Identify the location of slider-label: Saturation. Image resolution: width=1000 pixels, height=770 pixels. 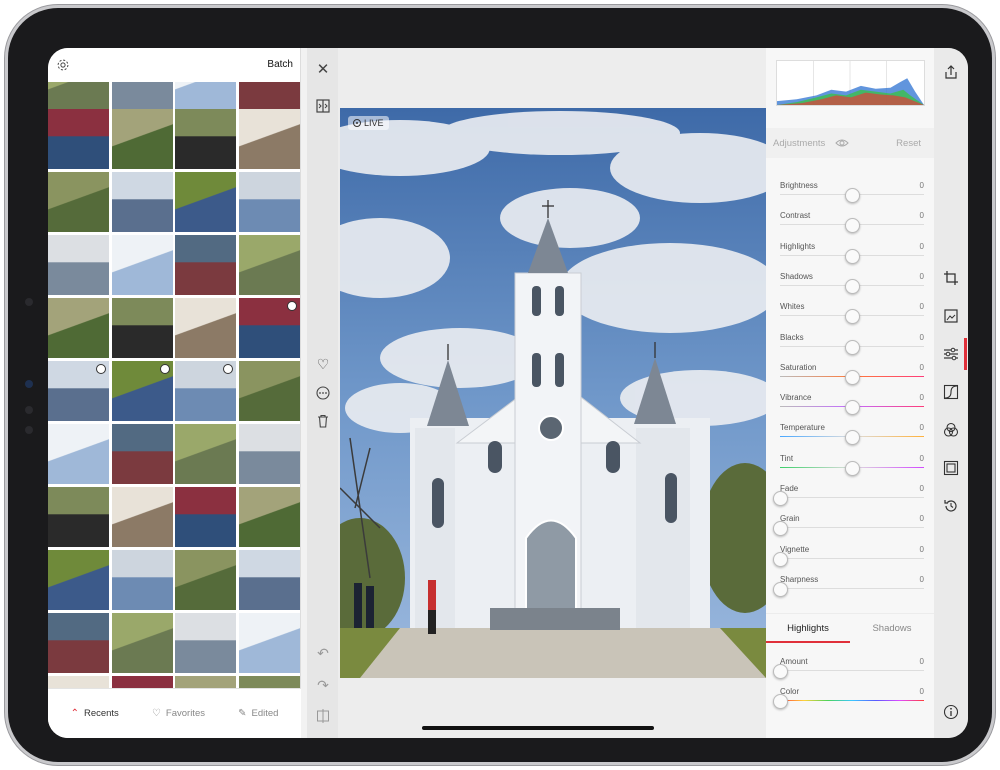
(798, 367).